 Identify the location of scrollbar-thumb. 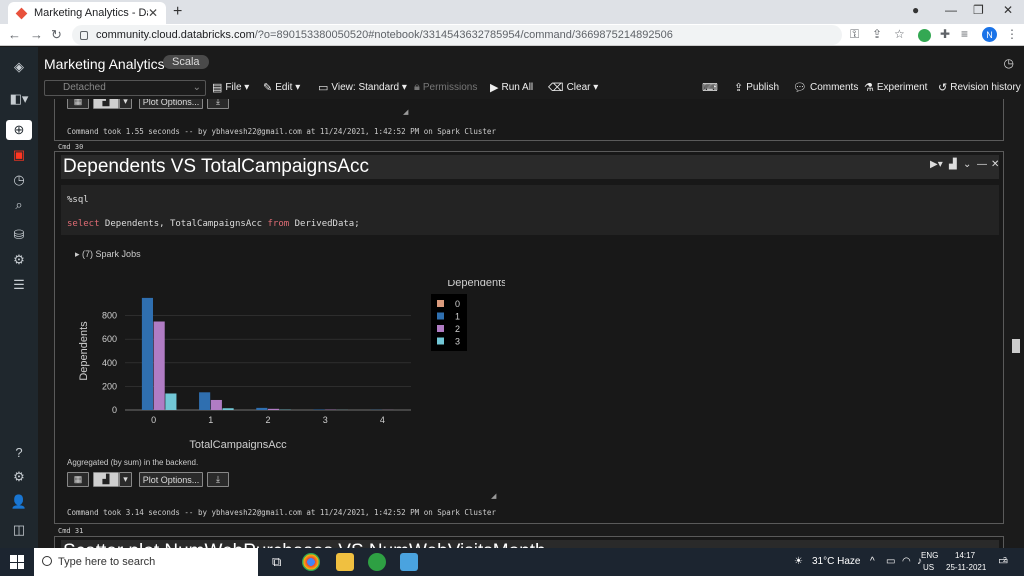
(1016, 346).